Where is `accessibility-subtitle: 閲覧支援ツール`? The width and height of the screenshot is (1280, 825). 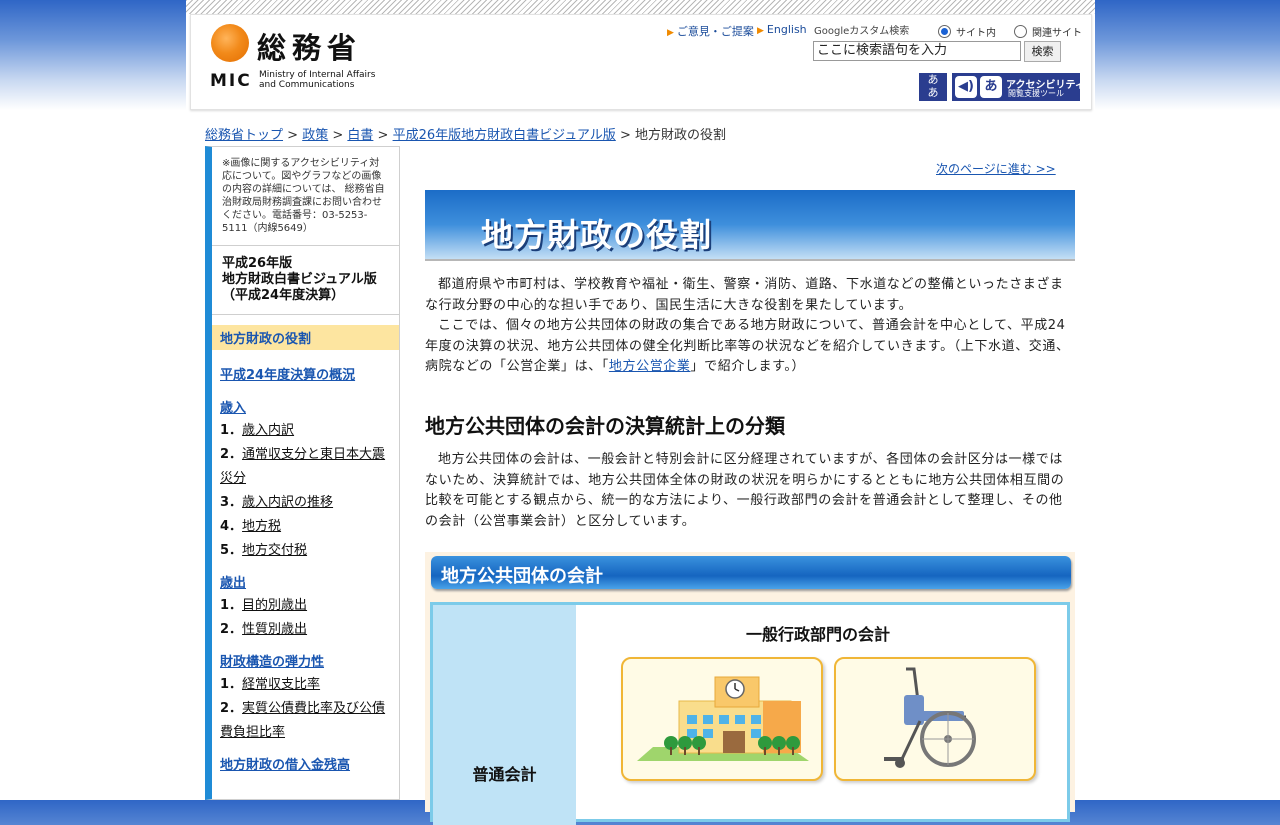 accessibility-subtitle: 閲覧支援ツール is located at coordinates (1036, 93).